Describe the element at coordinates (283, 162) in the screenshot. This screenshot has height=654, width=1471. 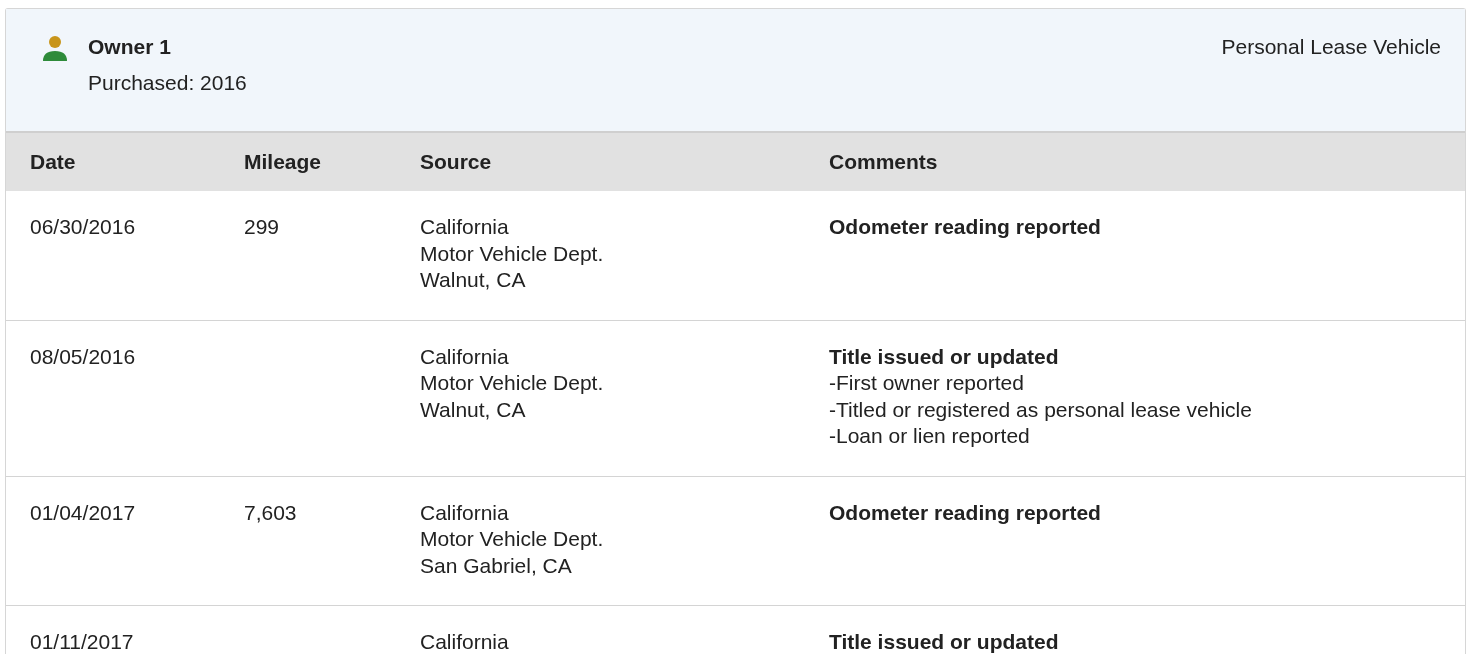
I see `column-header: Mileage` at that location.